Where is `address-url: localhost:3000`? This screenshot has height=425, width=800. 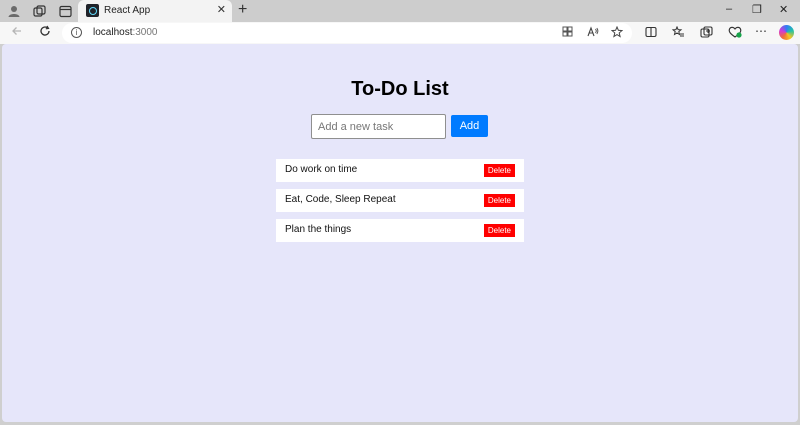 address-url: localhost:3000 is located at coordinates (125, 32).